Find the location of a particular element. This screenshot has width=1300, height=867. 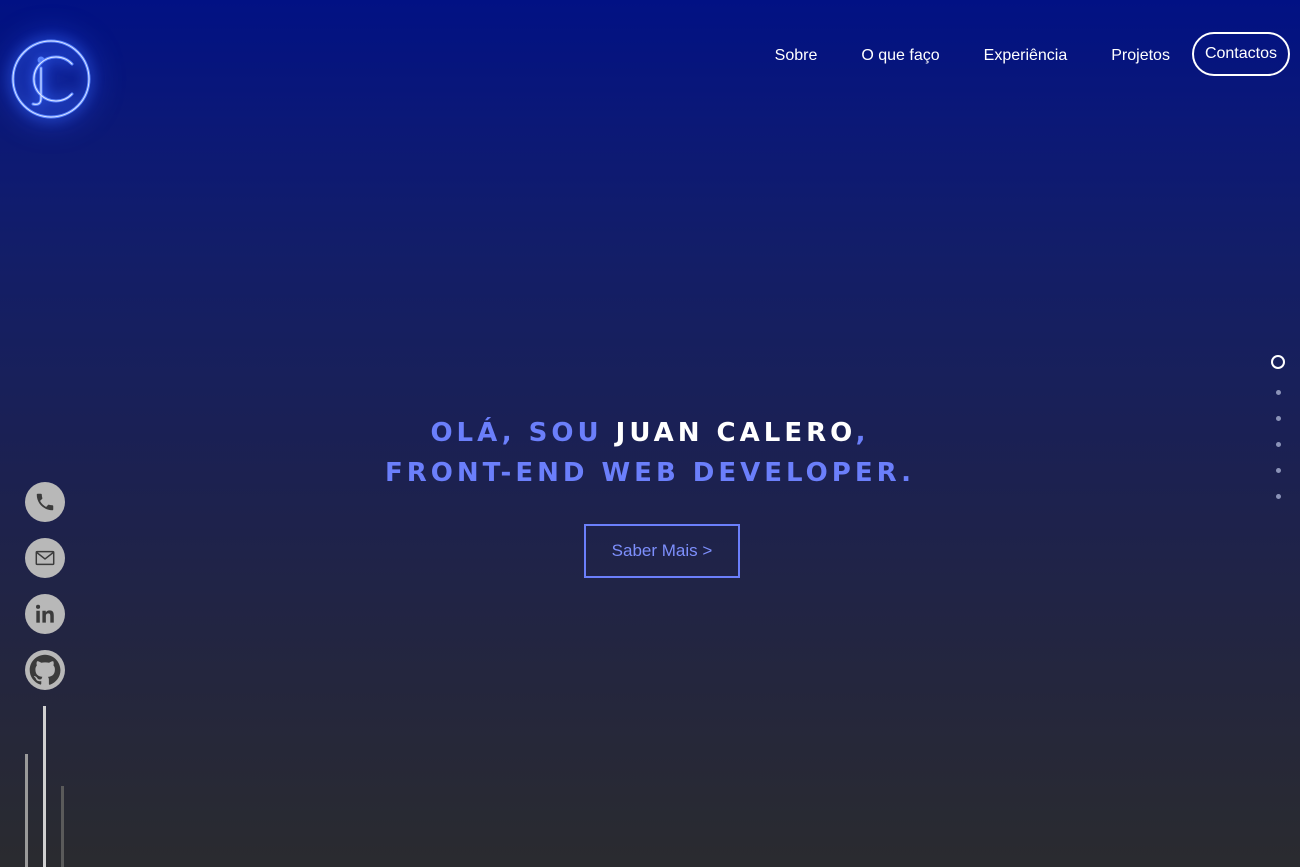

email-link is located at coordinates (45, 558).